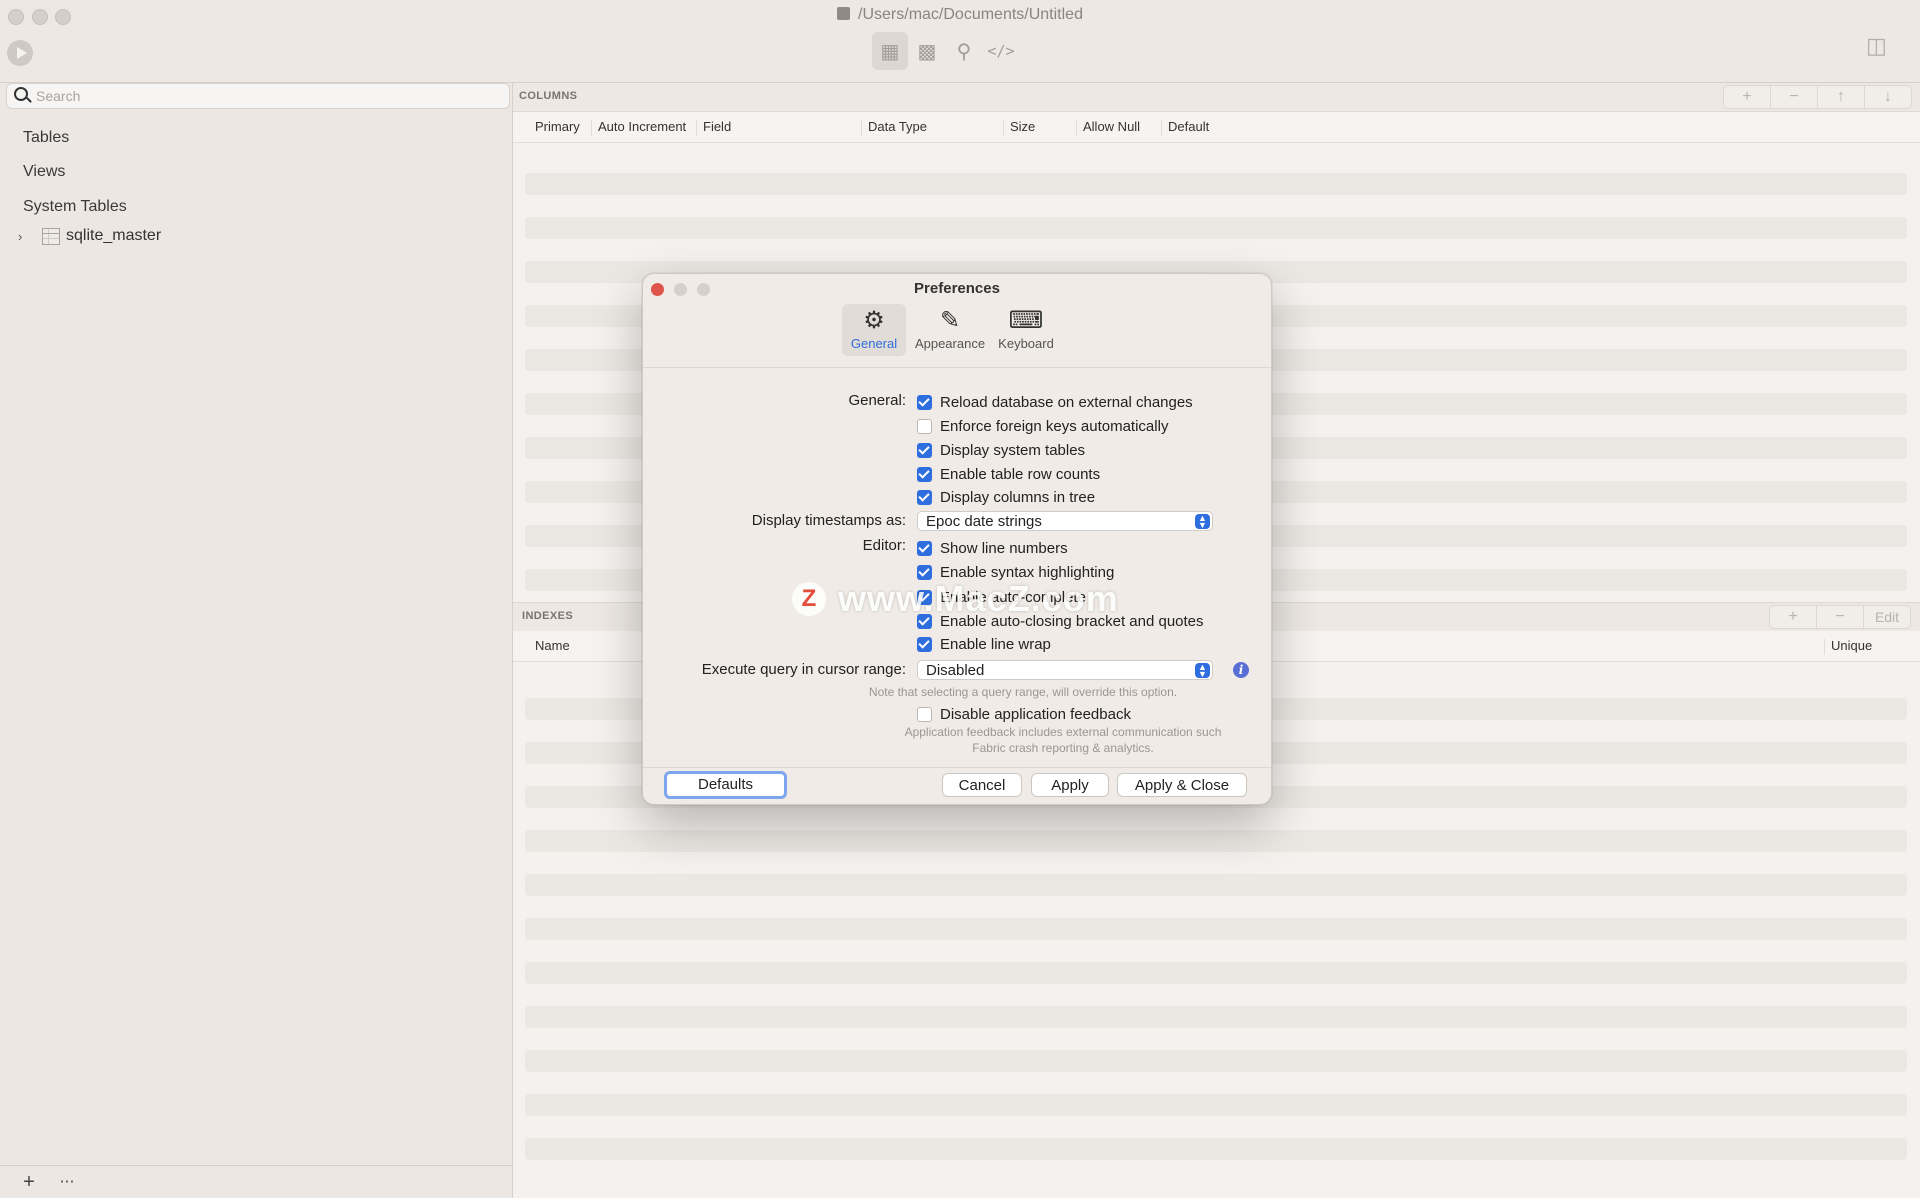  I want to click on checkbox-label: Display system tables, so click(1013, 450).